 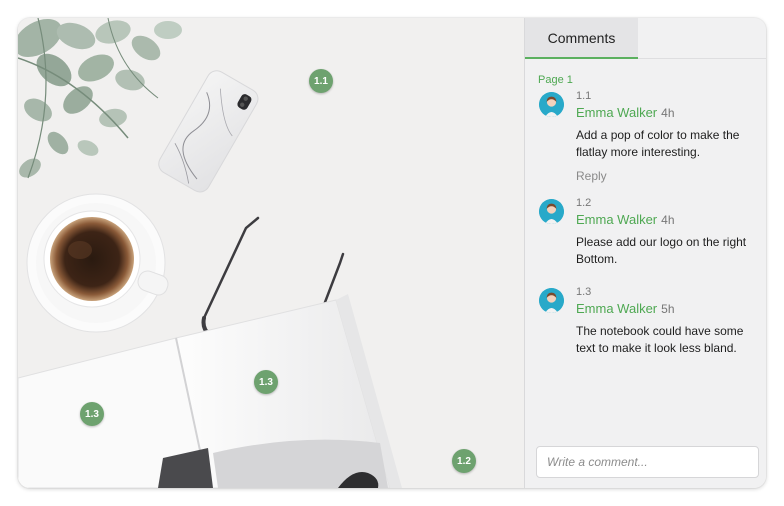 What do you see at coordinates (584, 203) in the screenshot?
I see `comment-number: 1.2` at bounding box center [584, 203].